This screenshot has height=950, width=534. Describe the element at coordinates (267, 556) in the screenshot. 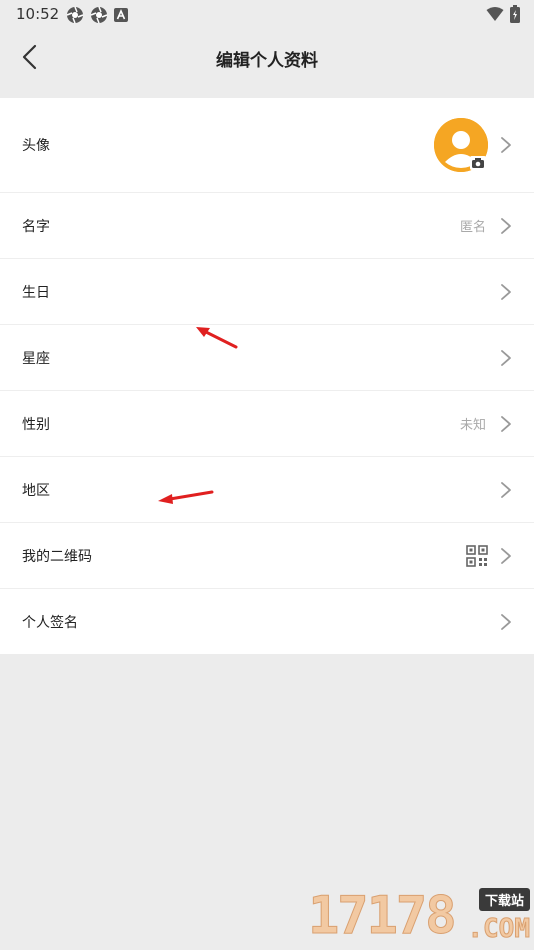

I see `qr-code-row: 我的二维码` at that location.